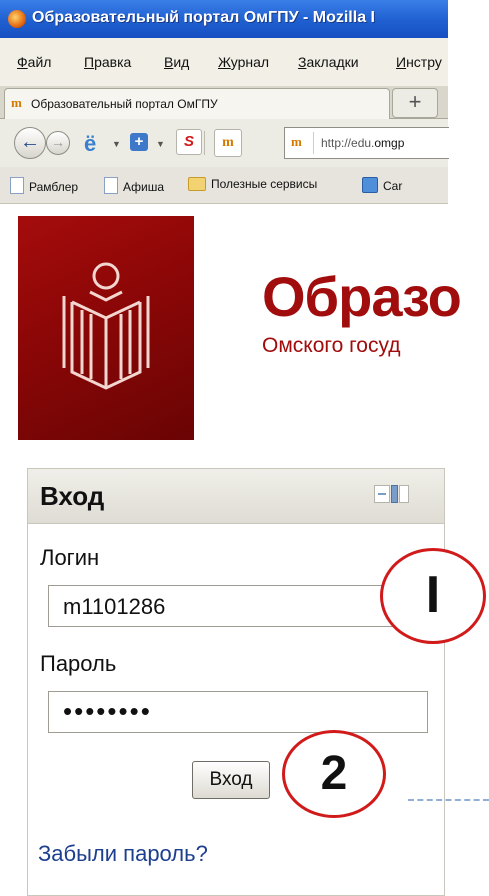 This screenshot has height=896, width=489. I want to click on menu-file: Файл, so click(34, 62).